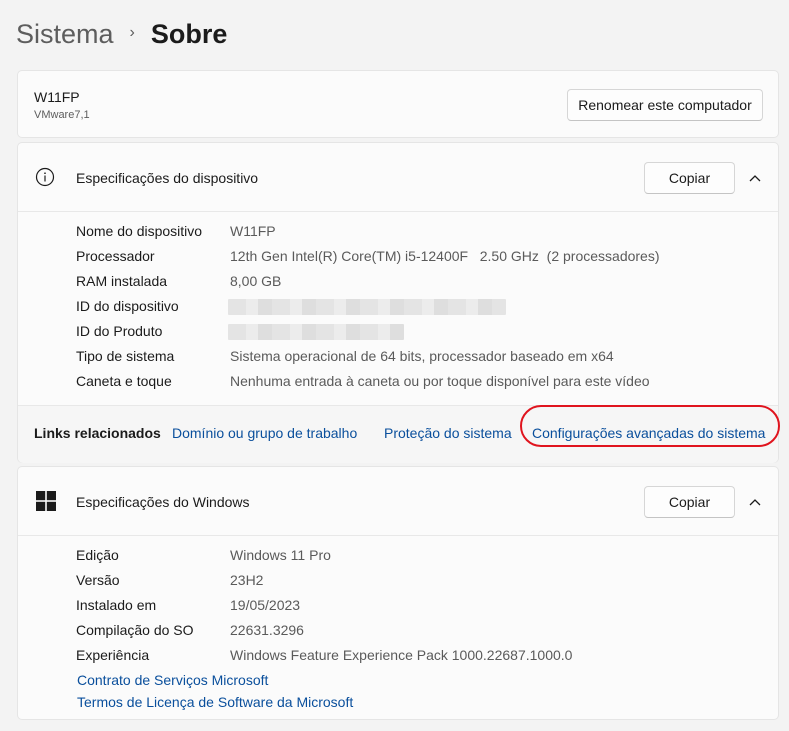 The width and height of the screenshot is (789, 731). What do you see at coordinates (97, 555) in the screenshot?
I see `spec-label: Edição` at bounding box center [97, 555].